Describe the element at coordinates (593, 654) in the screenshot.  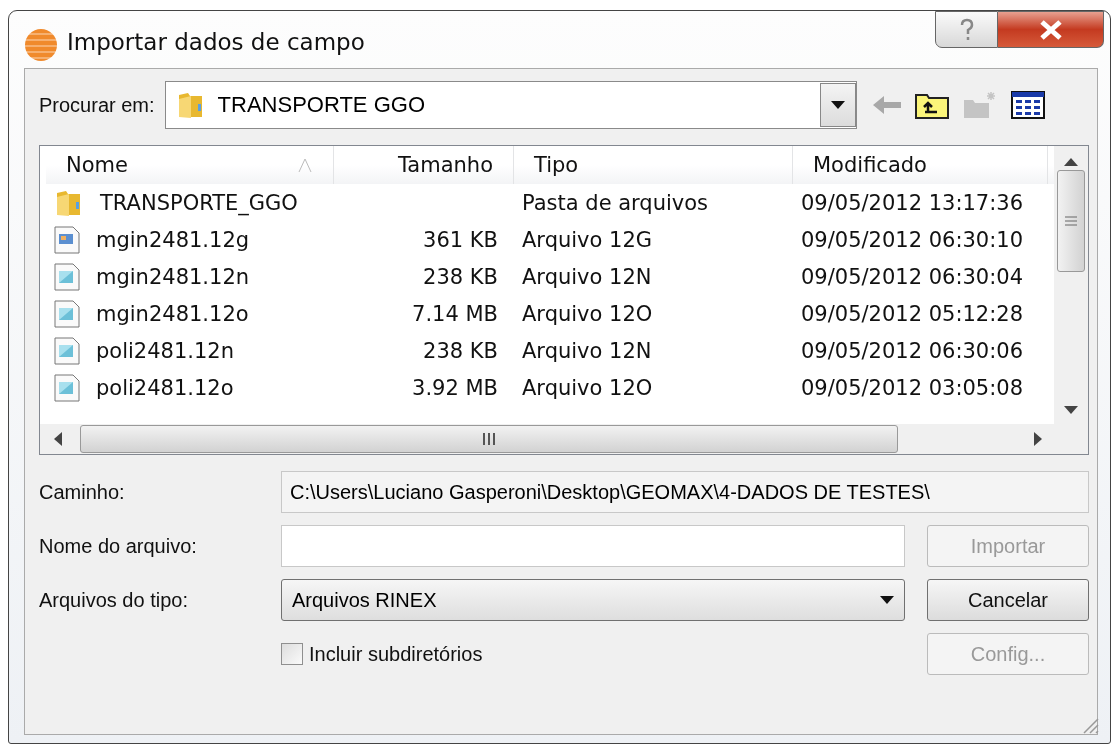
I see `include-subdirectories-checkbox: Incluir subdiretórios` at that location.